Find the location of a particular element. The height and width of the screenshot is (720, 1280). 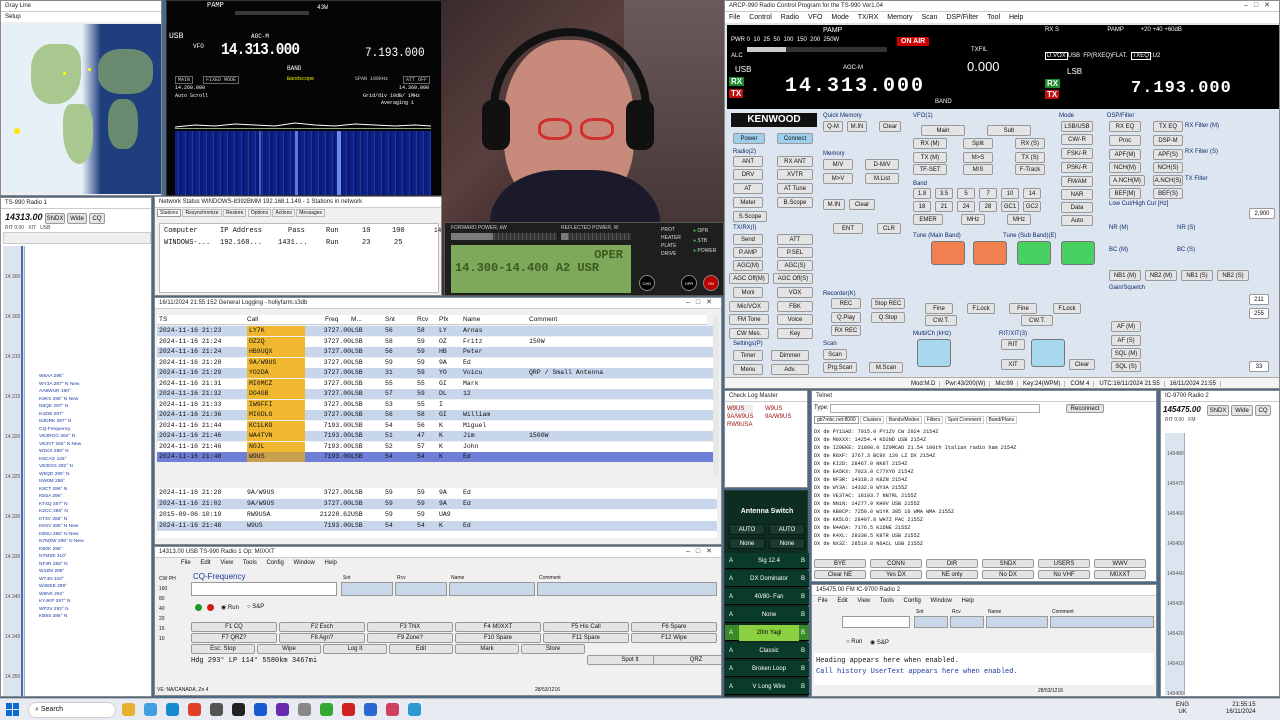

radio1-menu-edit: Edit is located at coordinates (205, 563).